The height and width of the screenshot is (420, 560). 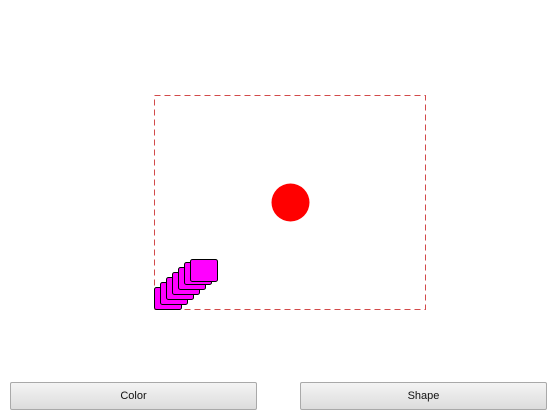 What do you see at coordinates (133, 396) in the screenshot?
I see `color-button: Color` at bounding box center [133, 396].